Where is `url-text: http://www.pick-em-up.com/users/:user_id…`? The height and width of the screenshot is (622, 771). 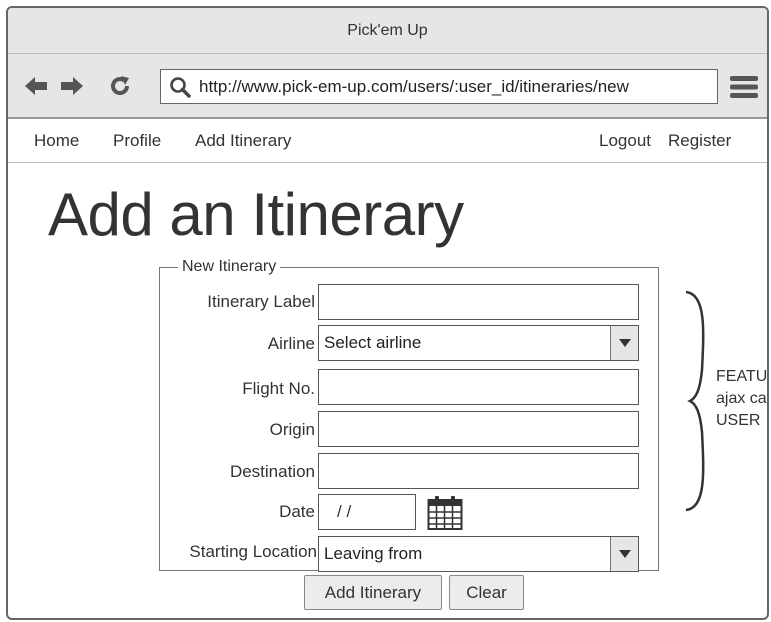 url-text: http://www.pick-em-up.com/users/:user_id… is located at coordinates (414, 87).